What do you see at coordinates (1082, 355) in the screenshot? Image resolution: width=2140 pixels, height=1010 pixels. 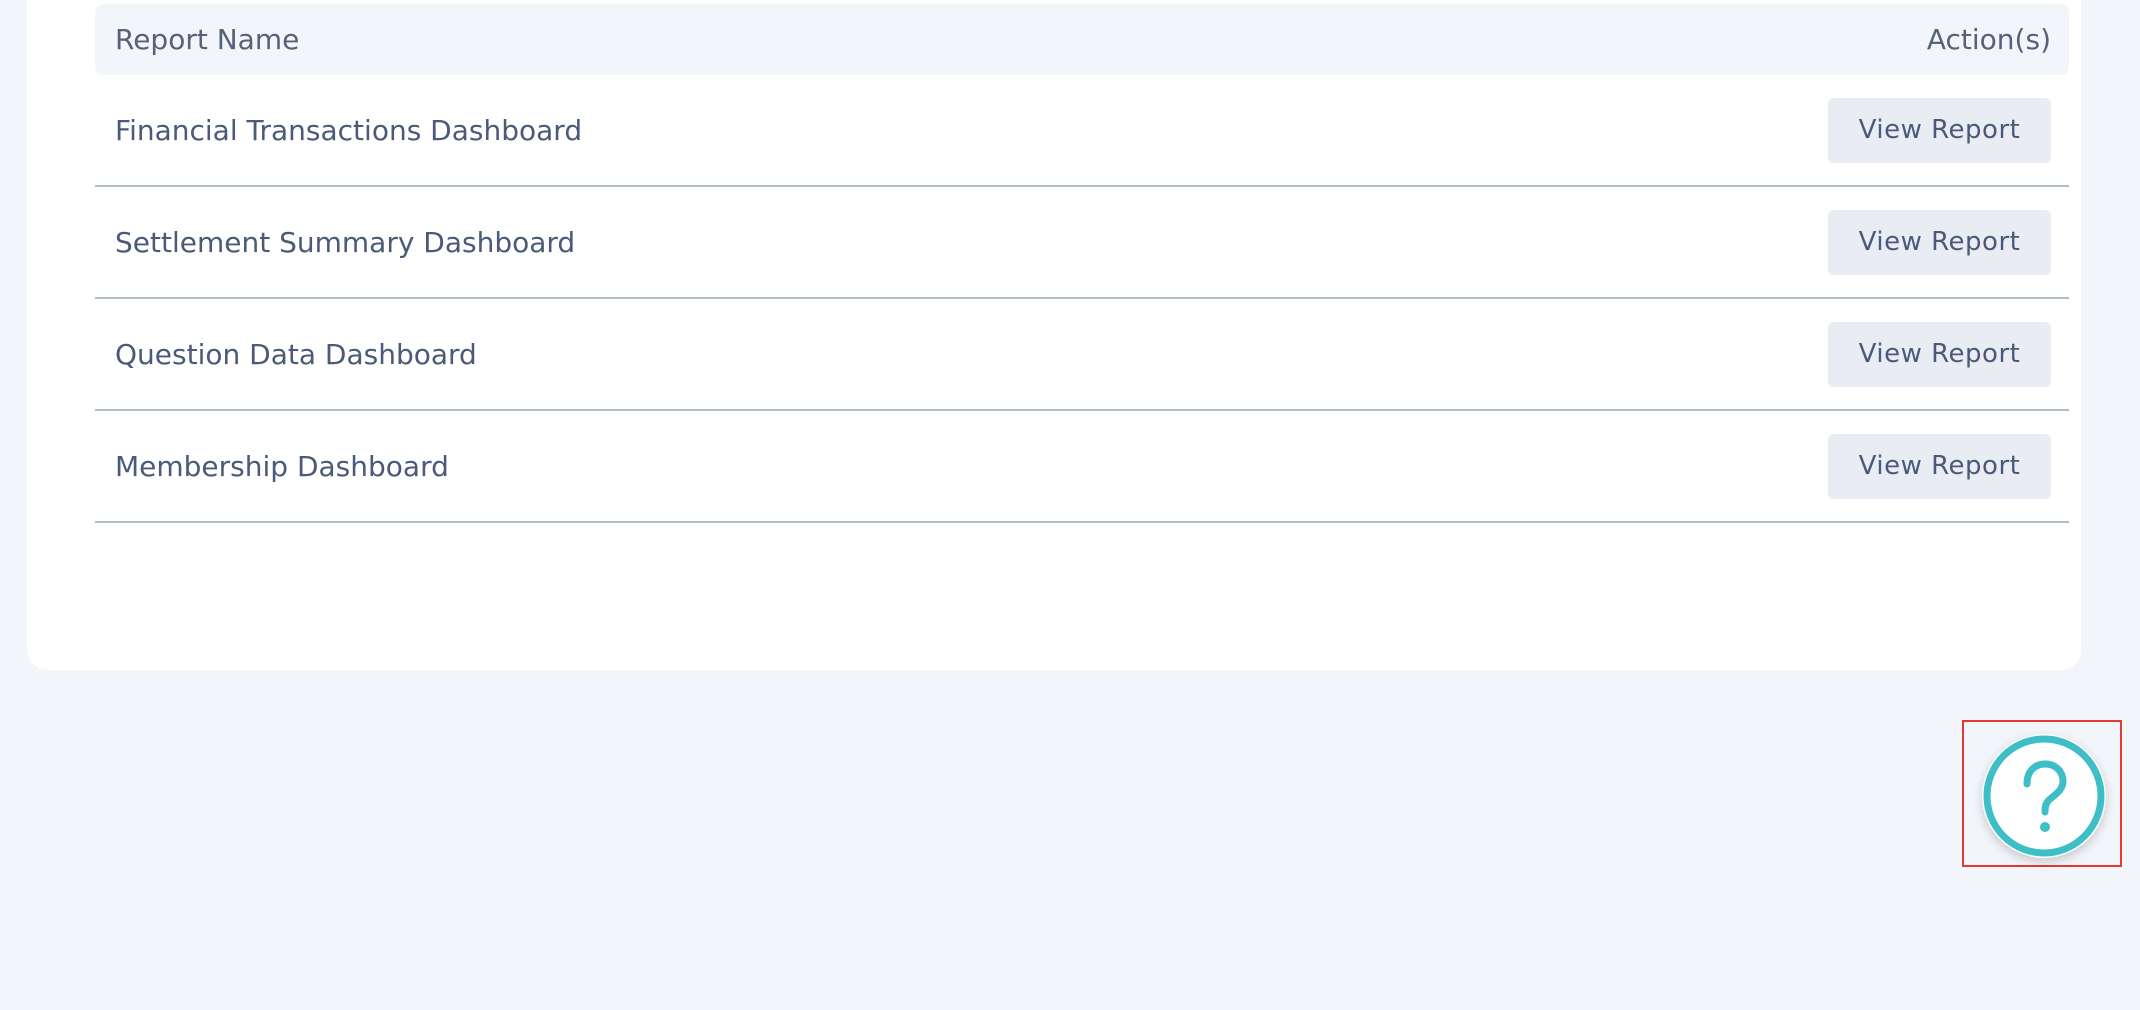 I see `table-row: Question Data Dashboard View Report` at bounding box center [1082, 355].